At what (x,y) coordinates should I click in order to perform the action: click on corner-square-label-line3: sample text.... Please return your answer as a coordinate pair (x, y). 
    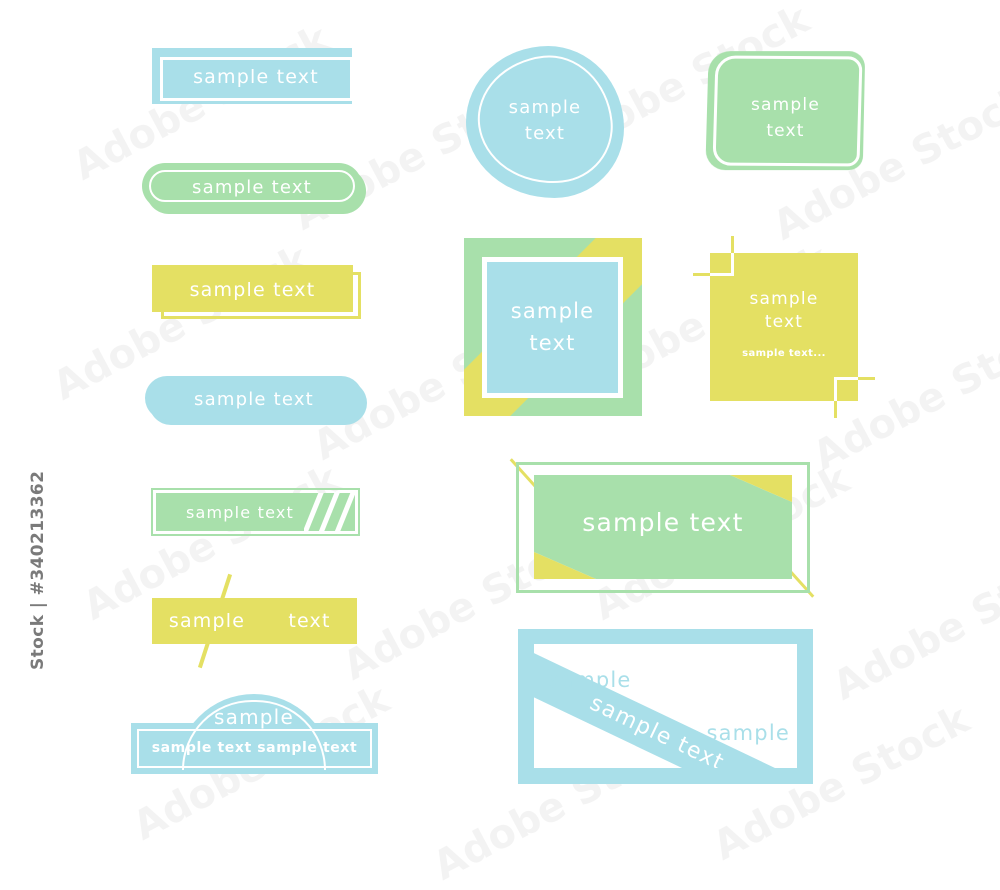
    Looking at the image, I should click on (784, 353).